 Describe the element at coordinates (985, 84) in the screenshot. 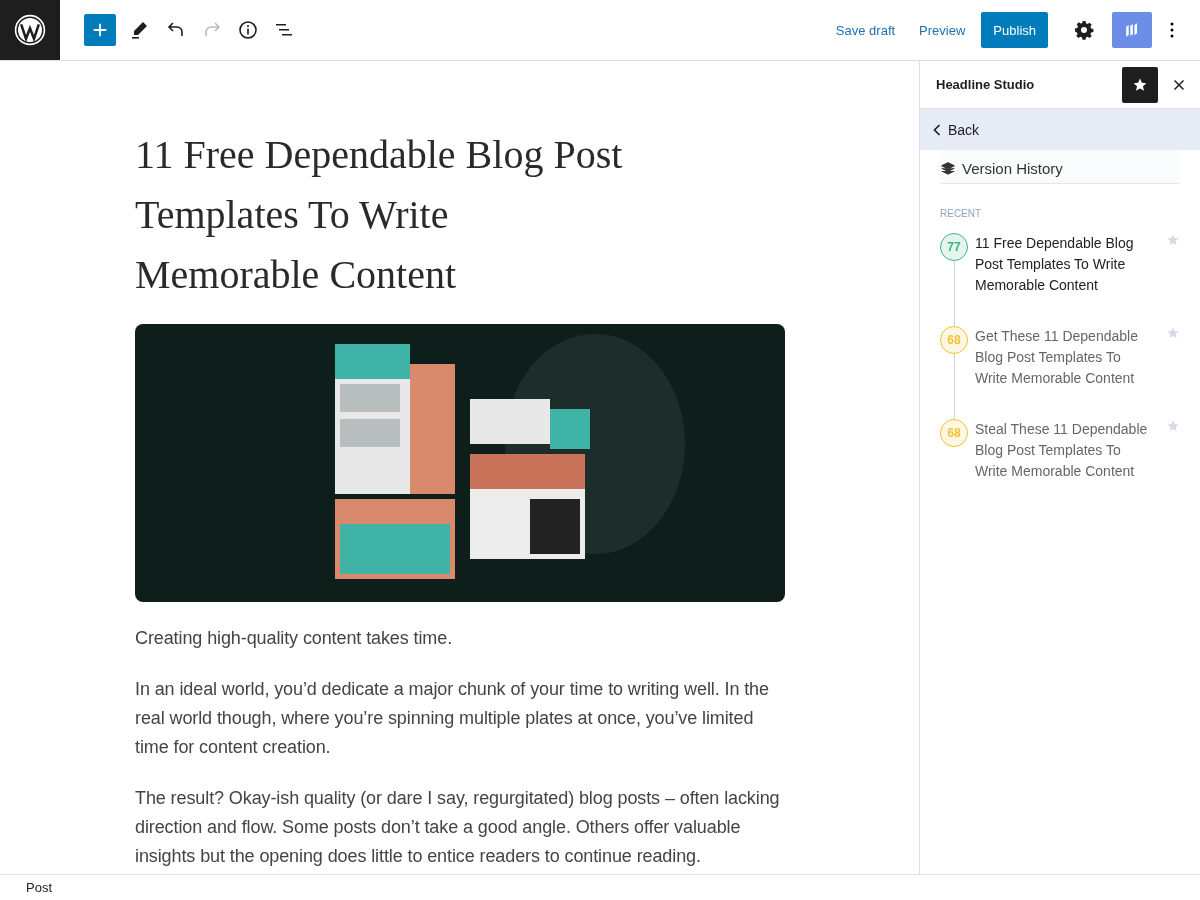

I see `panel-title: Headline Studio` at that location.